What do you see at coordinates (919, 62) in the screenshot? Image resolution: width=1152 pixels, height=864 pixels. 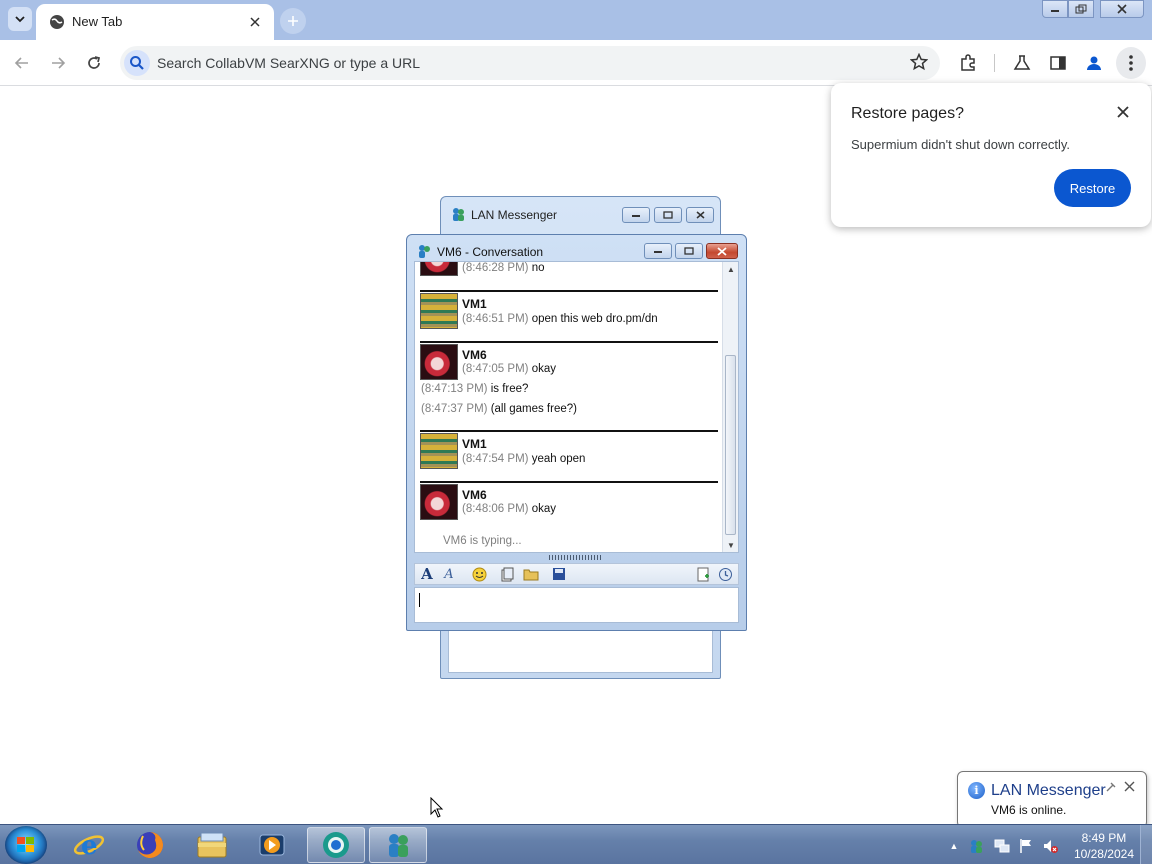 I see `bookmark-star-icon` at bounding box center [919, 62].